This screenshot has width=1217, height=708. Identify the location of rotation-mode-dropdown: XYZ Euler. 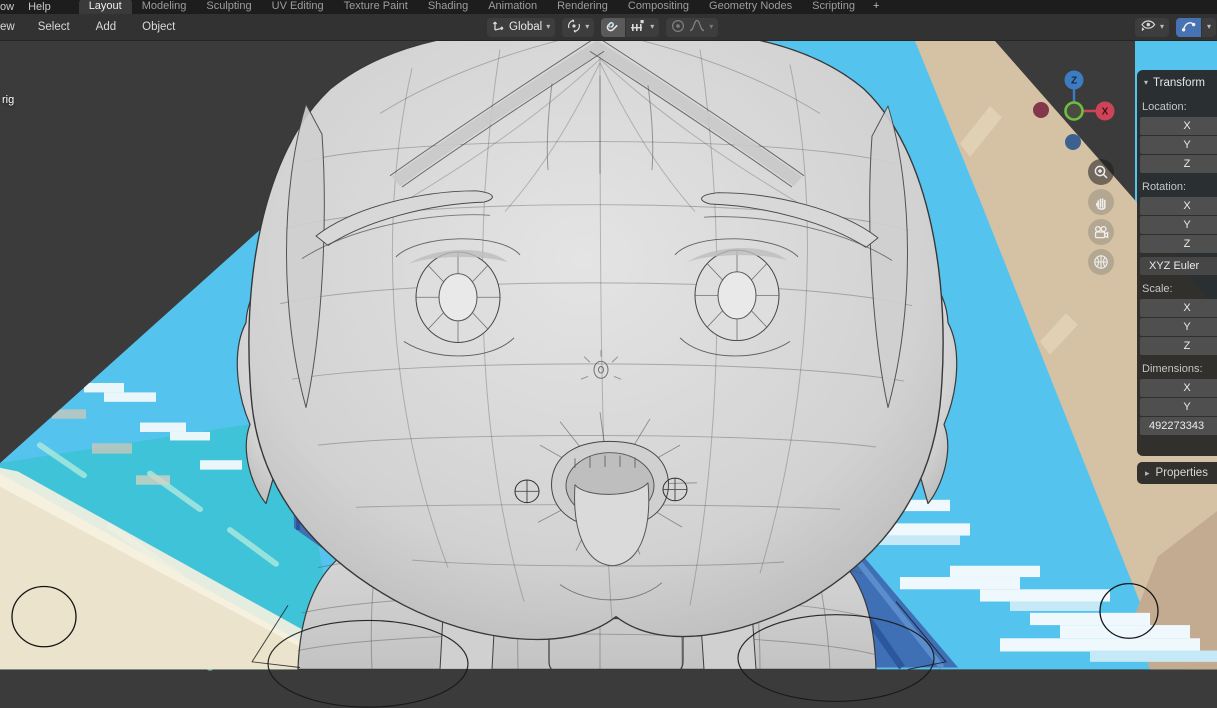
(1178, 266).